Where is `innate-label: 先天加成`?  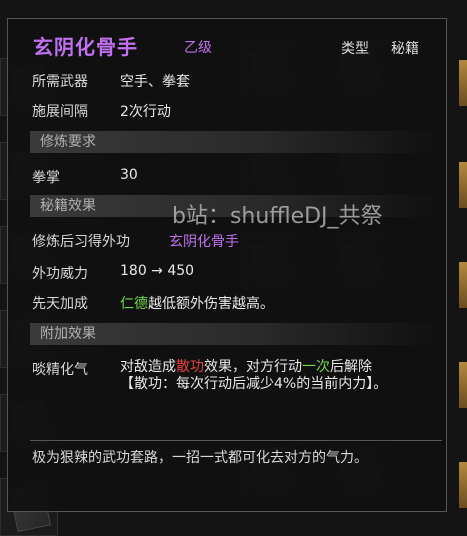 innate-label: 先天加成 is located at coordinates (60, 304).